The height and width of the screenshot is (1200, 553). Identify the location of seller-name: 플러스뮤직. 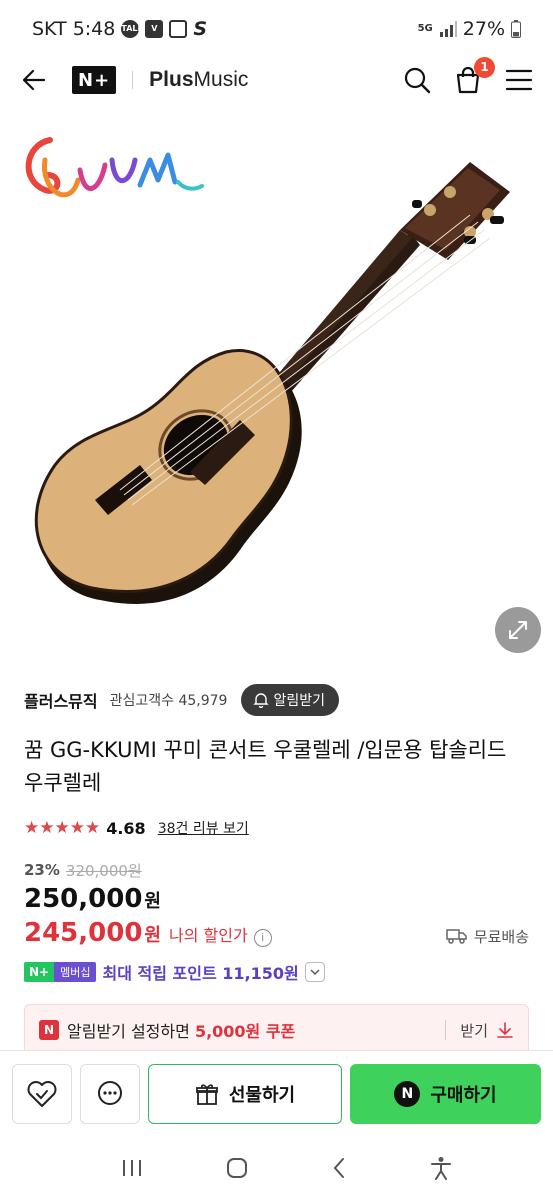
(61, 700).